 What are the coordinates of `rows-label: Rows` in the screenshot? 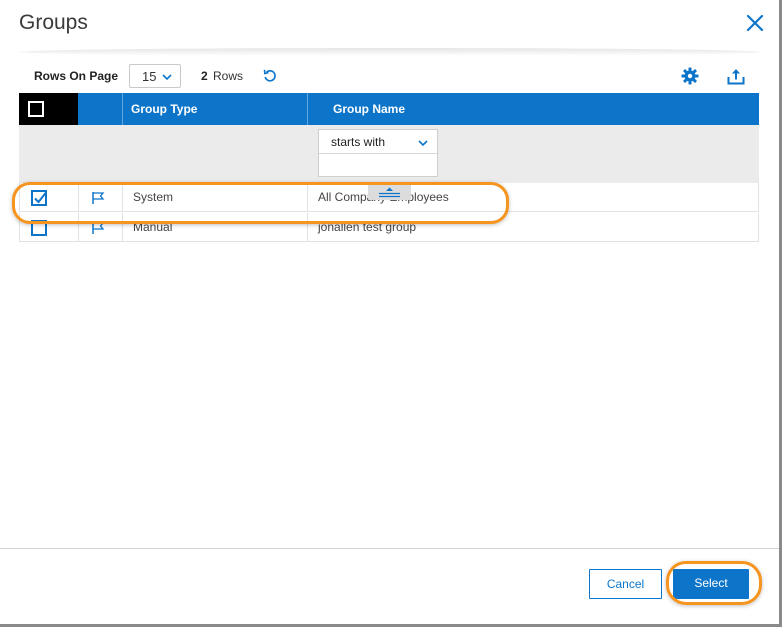 It's located at (228, 76).